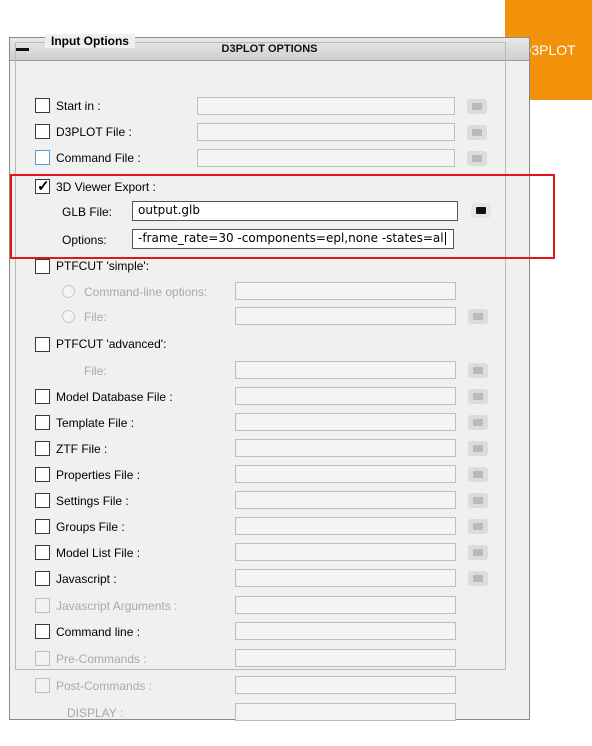  Describe the element at coordinates (42, 658) in the screenshot. I see `pre-commands-checkbox` at that location.